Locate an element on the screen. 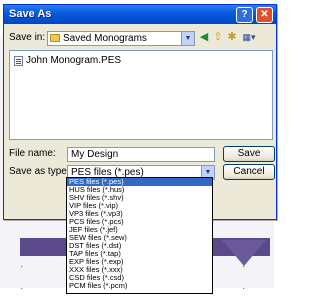  file-name-text: John Monogram.PES is located at coordinates (74, 60).